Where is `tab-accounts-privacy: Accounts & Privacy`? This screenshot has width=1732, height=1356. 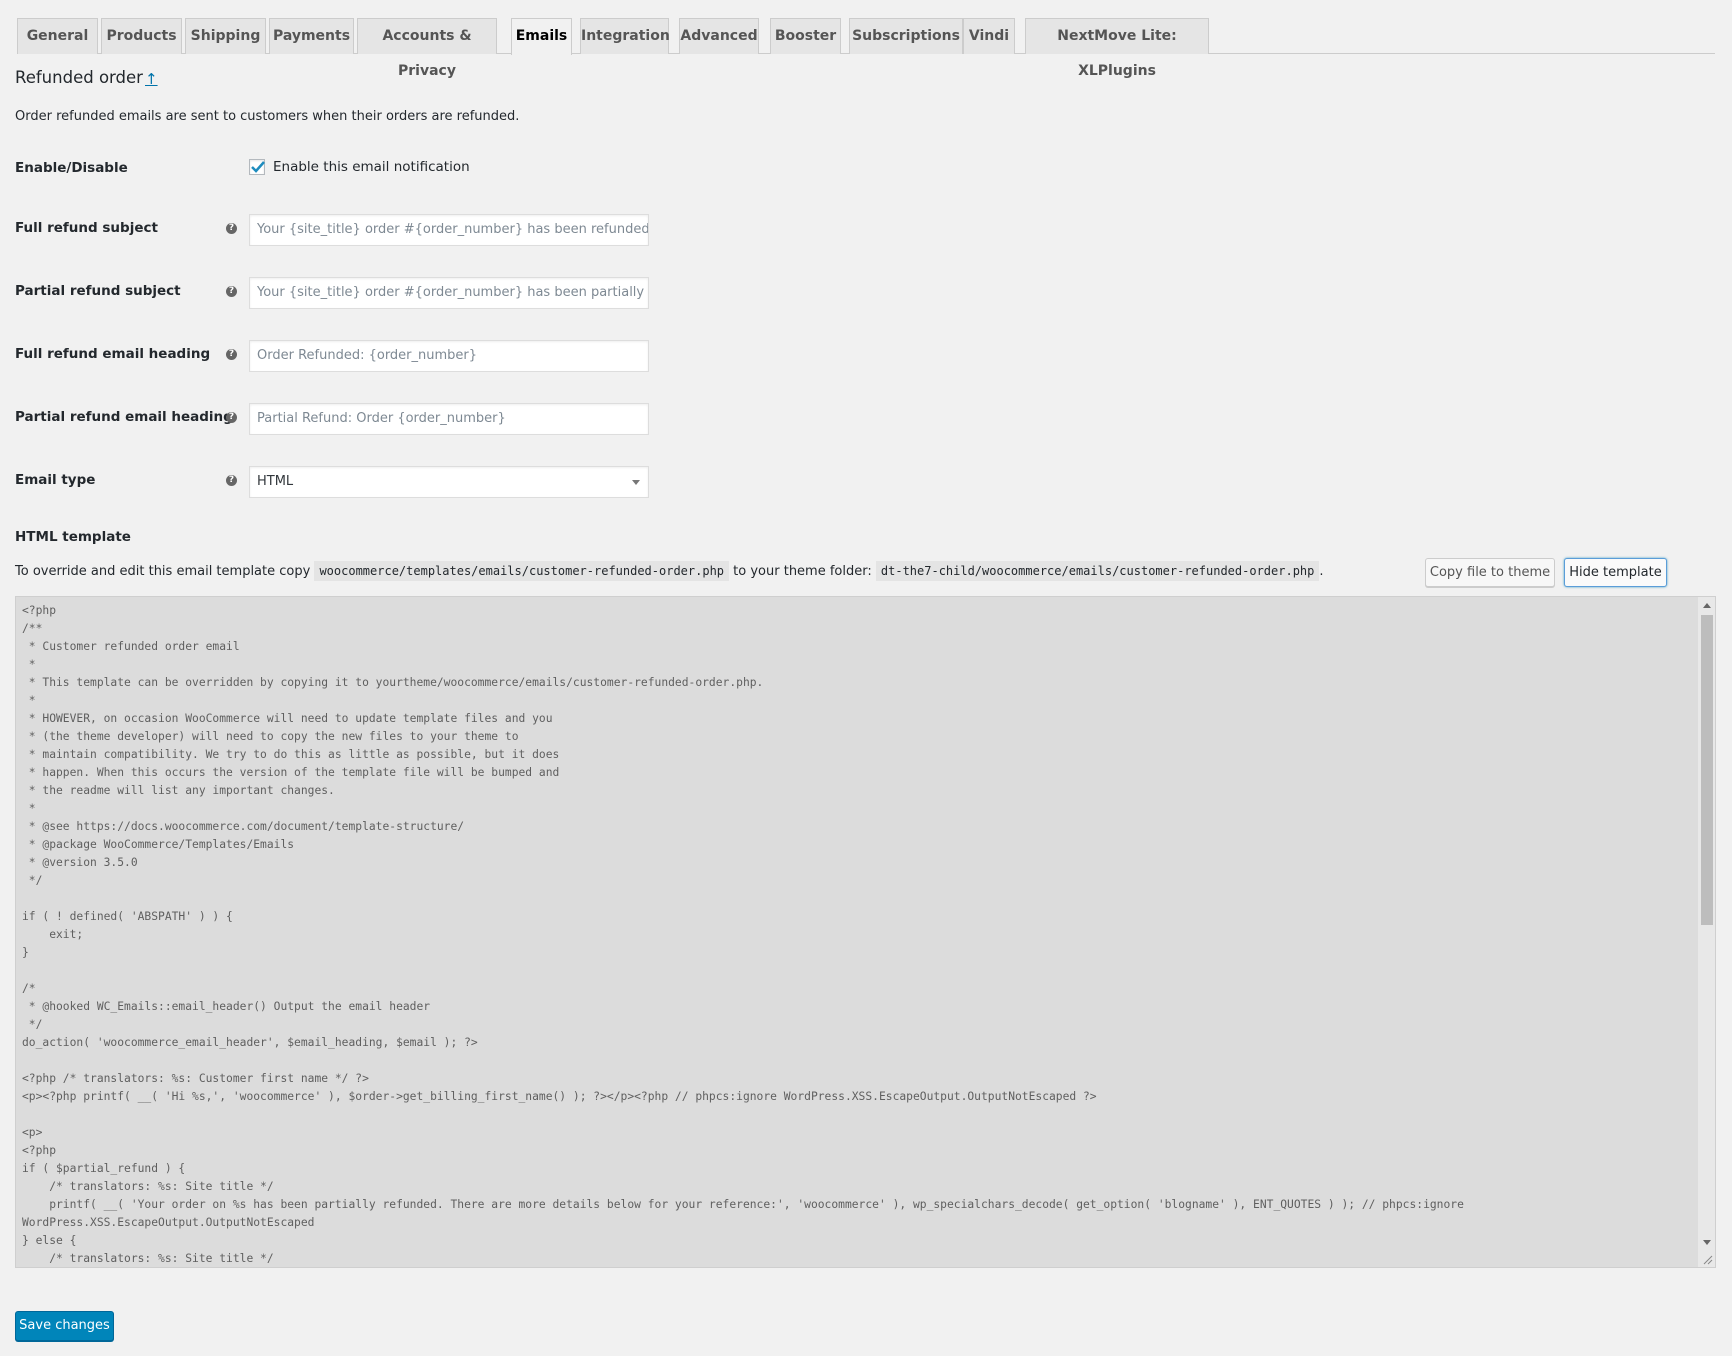
tab-accounts-privacy: Accounts & Privacy is located at coordinates (427, 48).